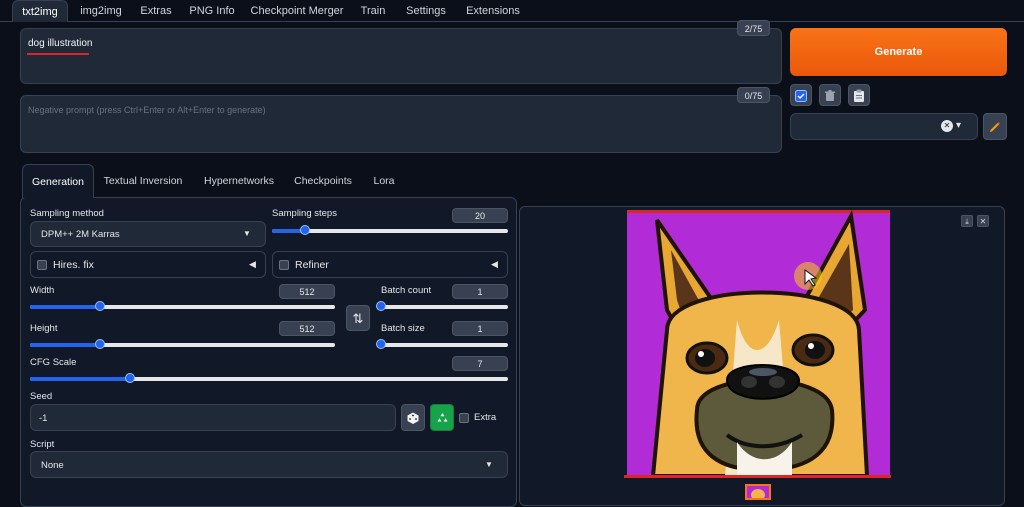  Describe the element at coordinates (384, 181) in the screenshot. I see `tab-lora: Lora` at that location.